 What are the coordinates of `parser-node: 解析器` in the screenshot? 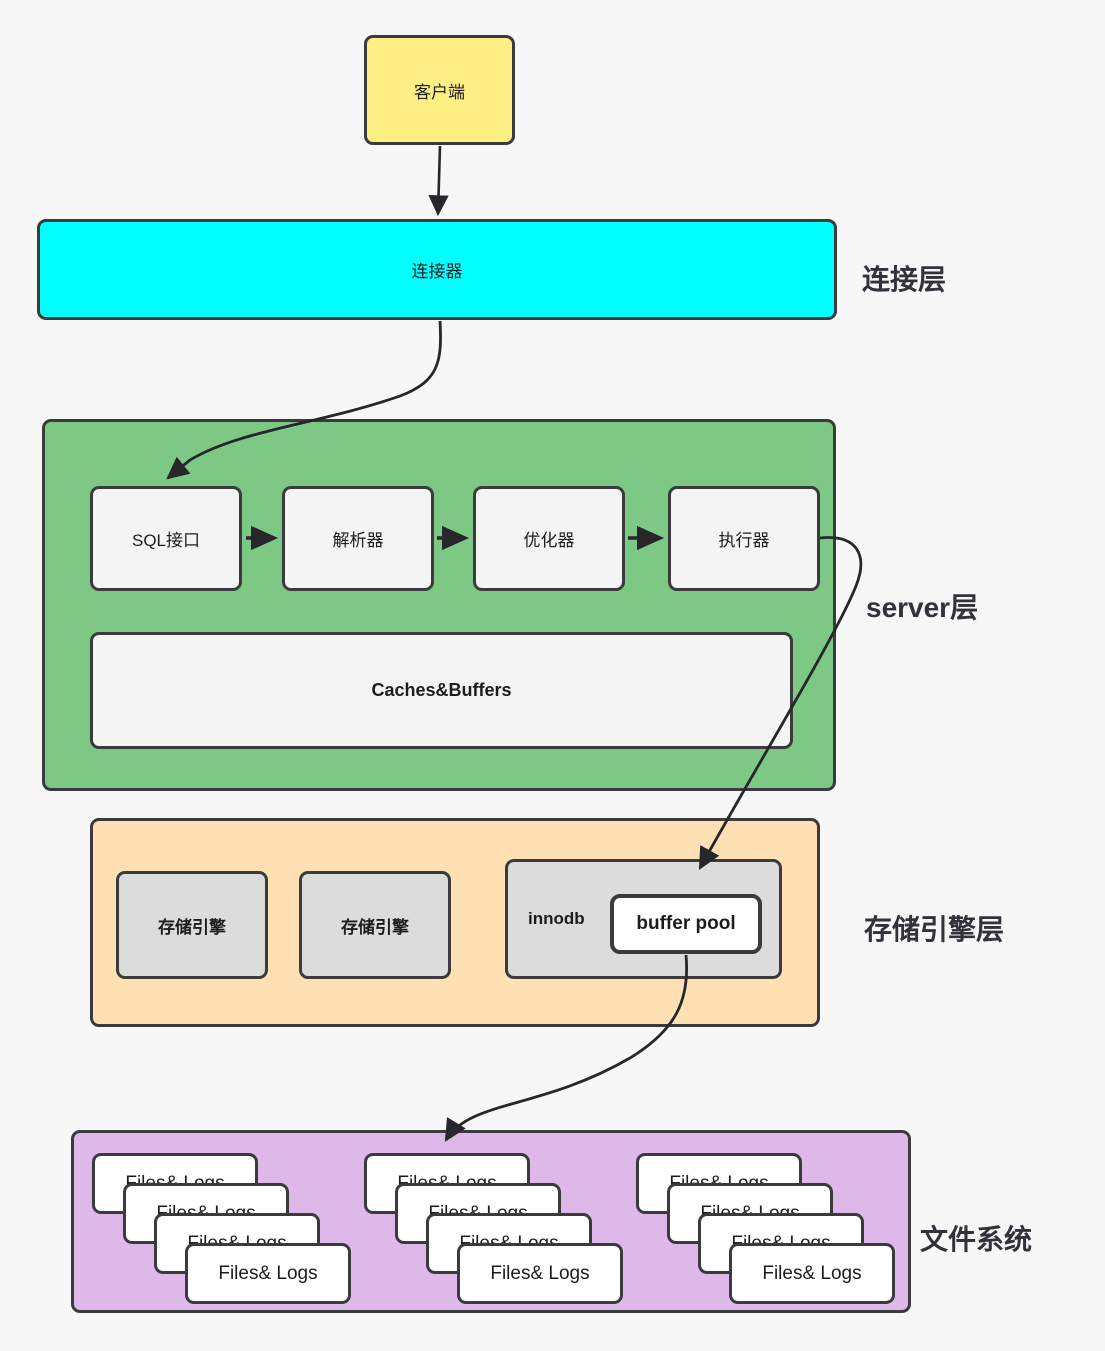 It's located at (358, 538).